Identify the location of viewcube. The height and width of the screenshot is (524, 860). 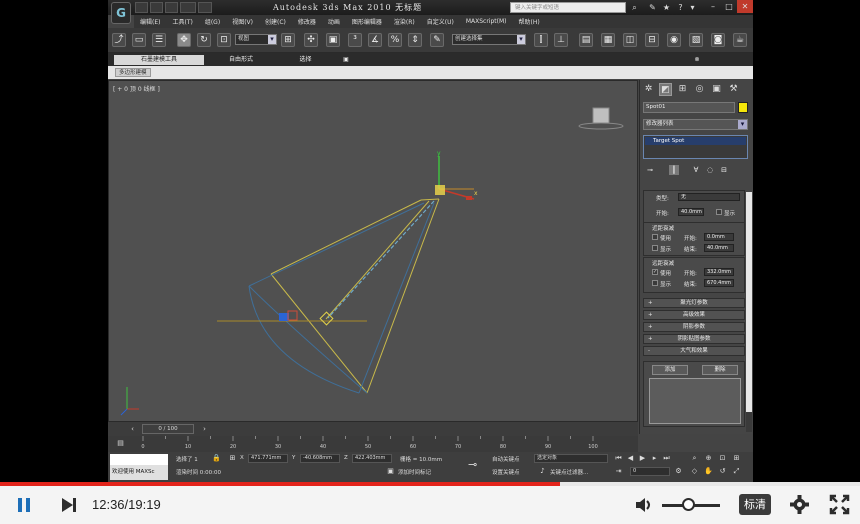
(601, 118).